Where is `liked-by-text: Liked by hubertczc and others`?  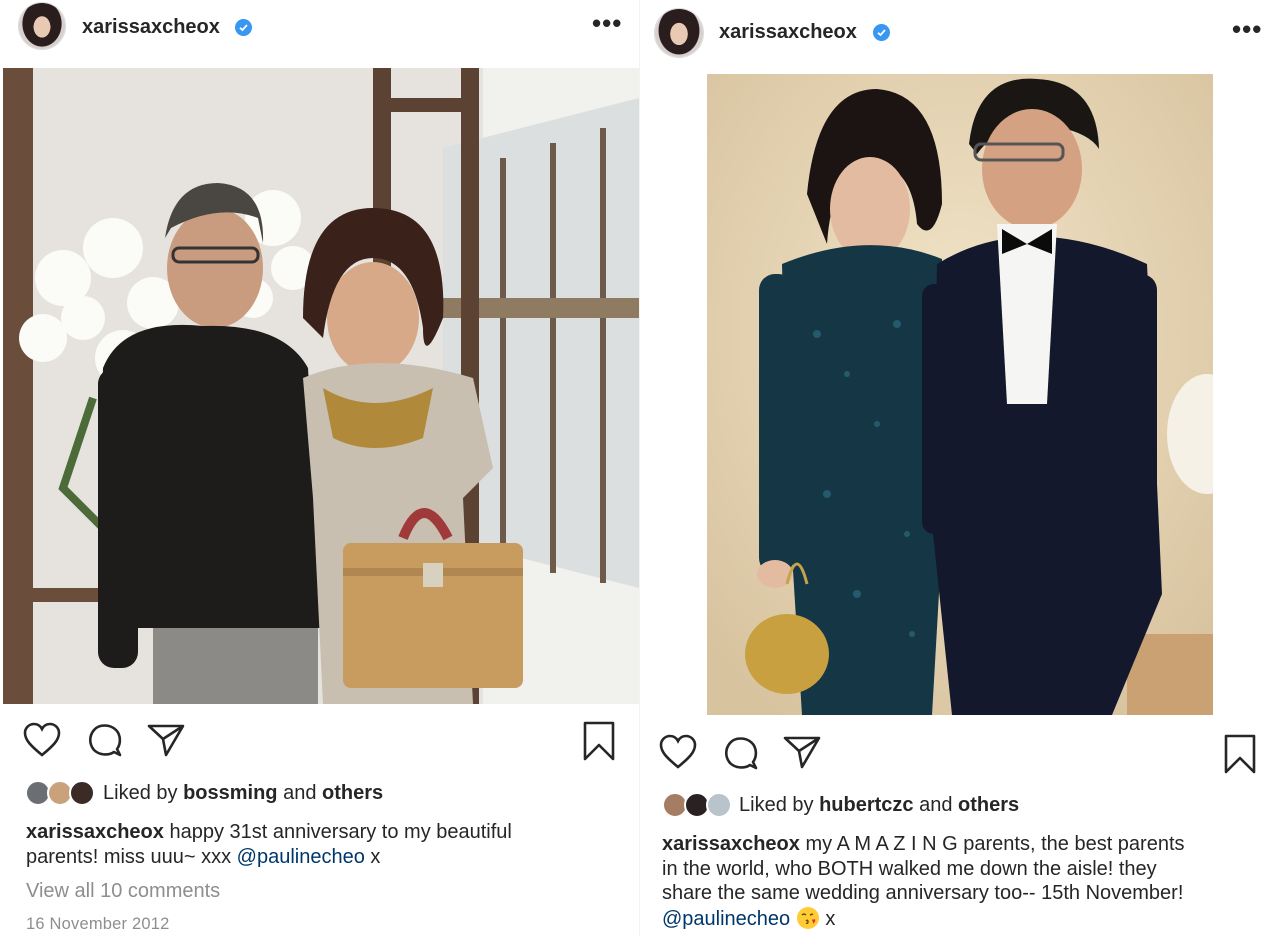
liked-by-text: Liked by hubertczc and others is located at coordinates (879, 805).